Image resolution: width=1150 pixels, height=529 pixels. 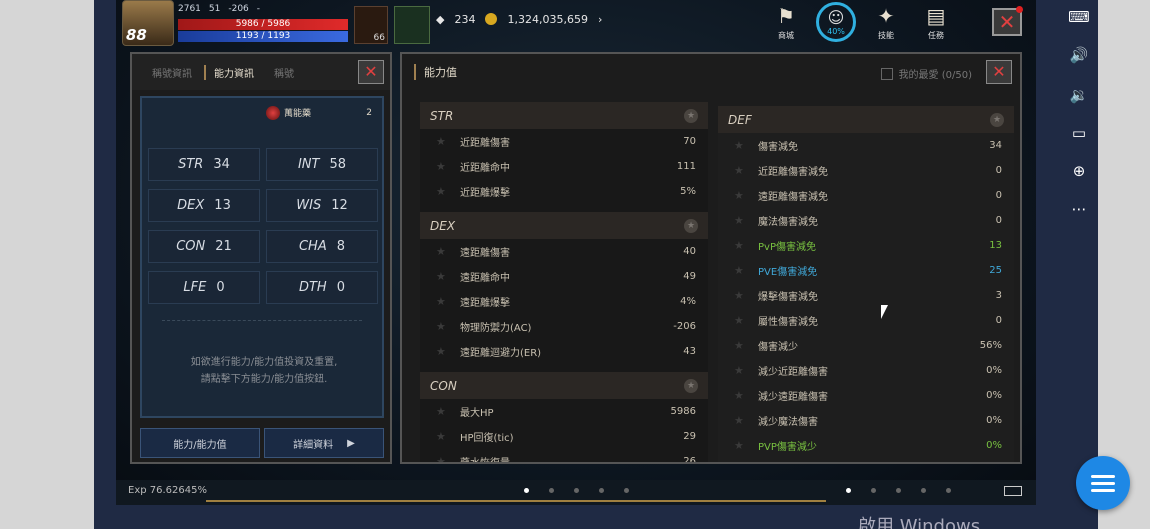 What do you see at coordinates (564, 436) in the screenshot?
I see `stat-row: ★ HP回復(tic) 29` at bounding box center [564, 436].